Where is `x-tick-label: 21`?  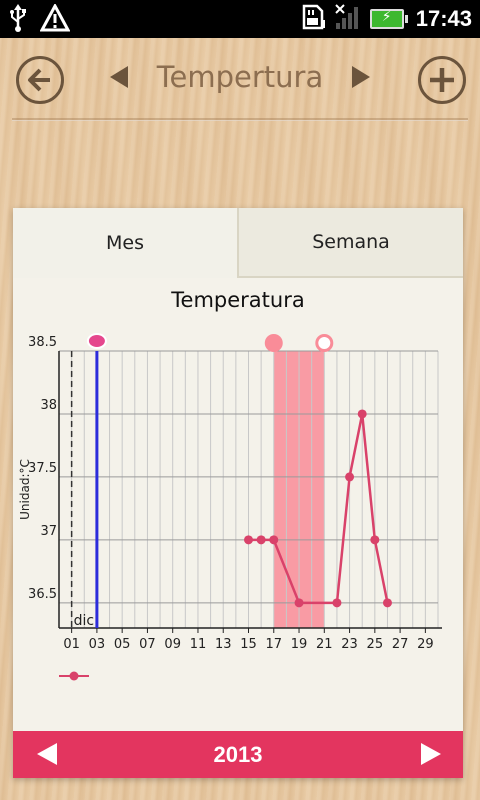 x-tick-label: 21 is located at coordinates (324, 644).